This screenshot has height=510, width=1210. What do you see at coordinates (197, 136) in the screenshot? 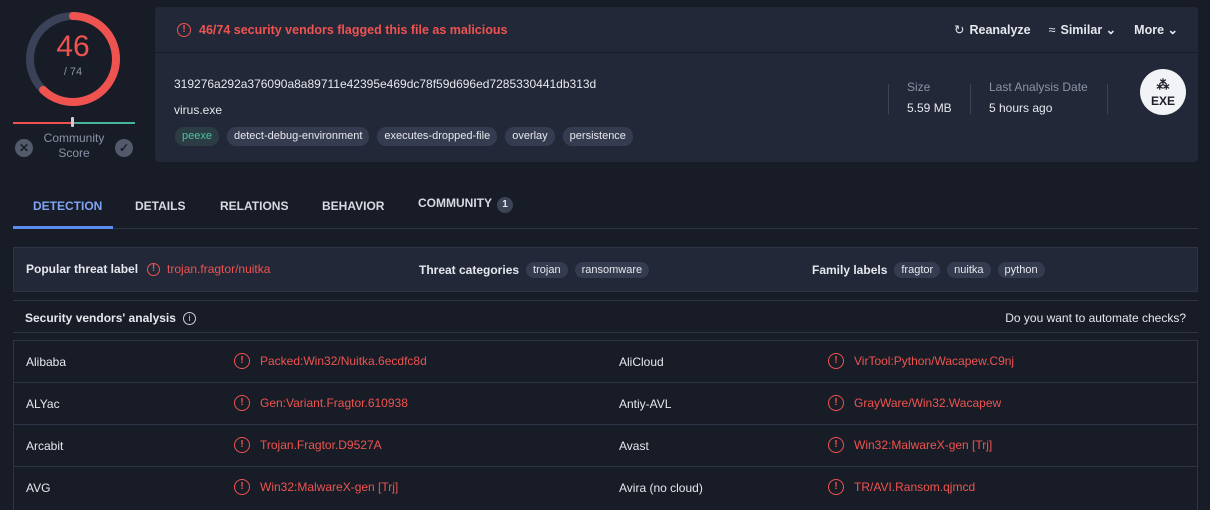
I see `file-tag: peexe` at bounding box center [197, 136].